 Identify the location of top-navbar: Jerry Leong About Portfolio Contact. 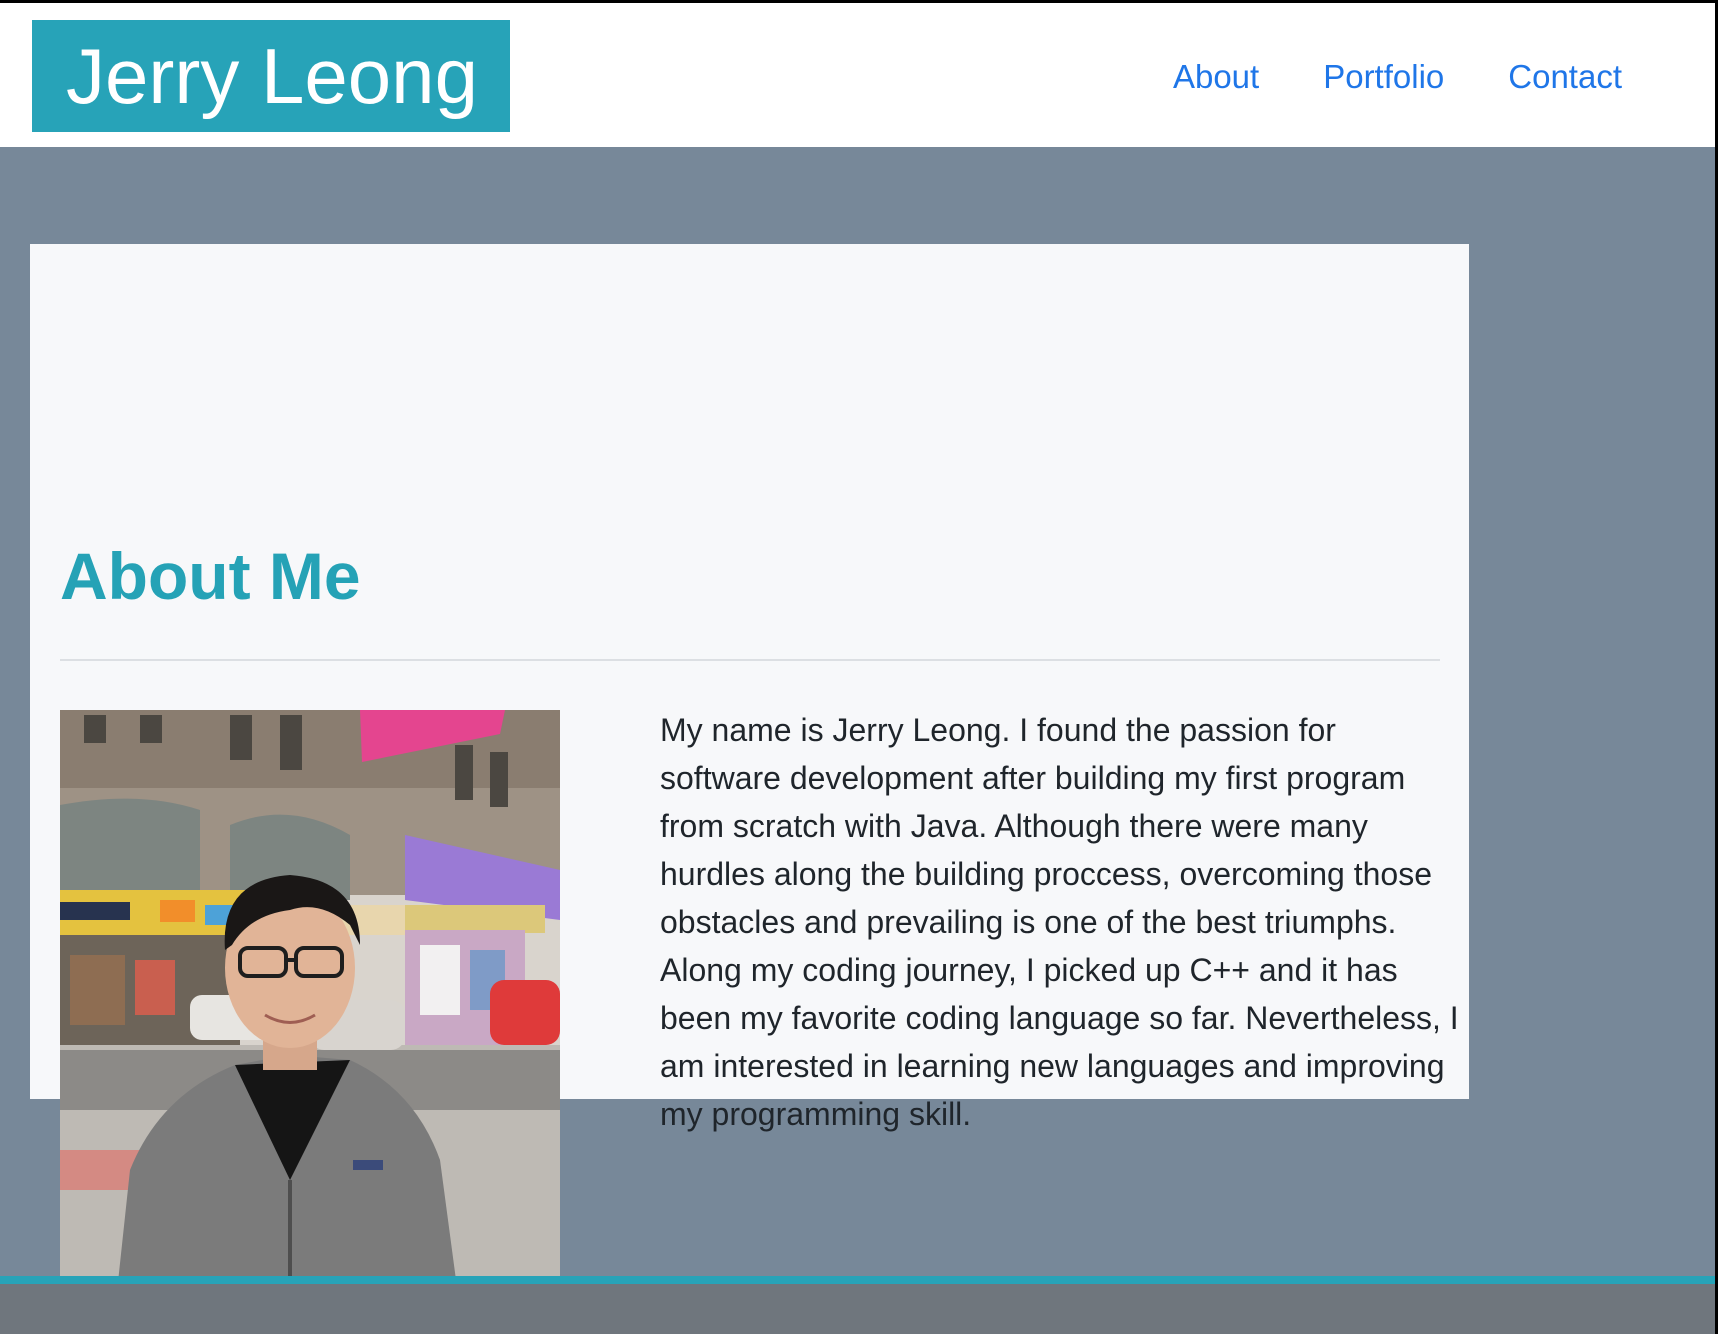
(859, 73).